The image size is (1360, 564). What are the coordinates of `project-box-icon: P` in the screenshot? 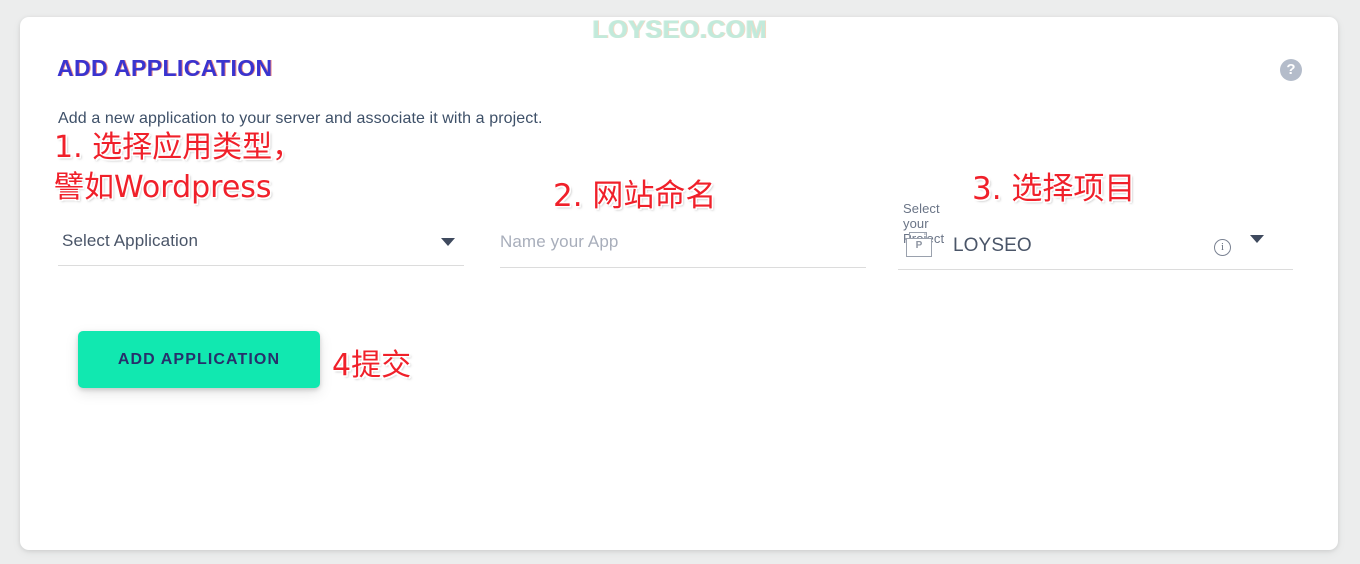 It's located at (920, 245).